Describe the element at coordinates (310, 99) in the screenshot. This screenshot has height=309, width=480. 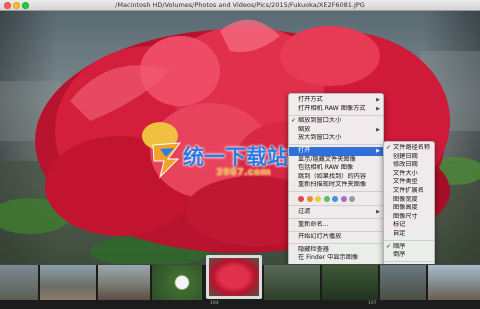
I see `main_menu-item-label: 打开方式` at that location.